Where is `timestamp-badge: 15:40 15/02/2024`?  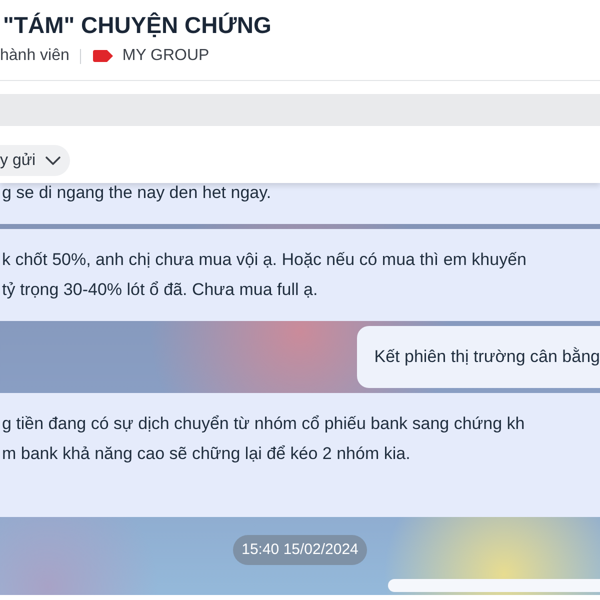
timestamp-badge: 15:40 15/02/2024 is located at coordinates (300, 550).